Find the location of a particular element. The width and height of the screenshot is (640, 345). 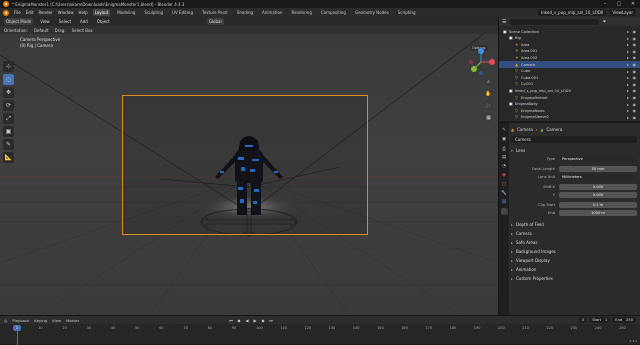

constraints-tab-icon: ⛓ is located at coordinates (504, 202).